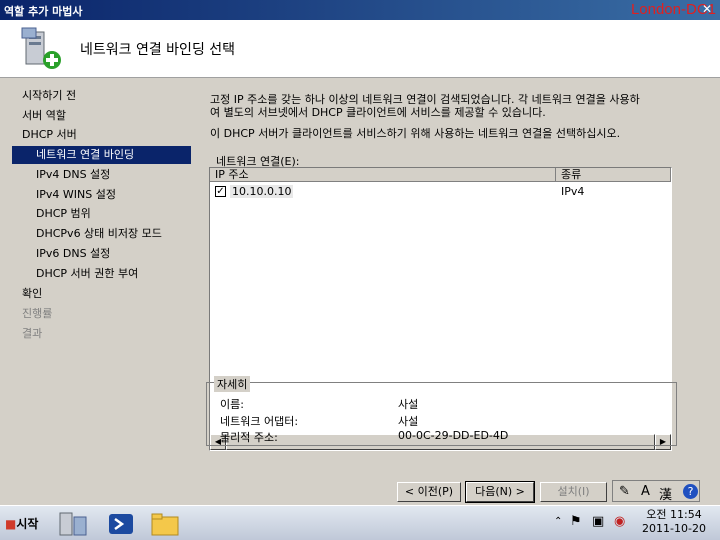 Image resolution: width=720 pixels, height=540 pixels. Describe the element at coordinates (11, 524) in the screenshot. I see `windows-logo-icon: ■` at that location.